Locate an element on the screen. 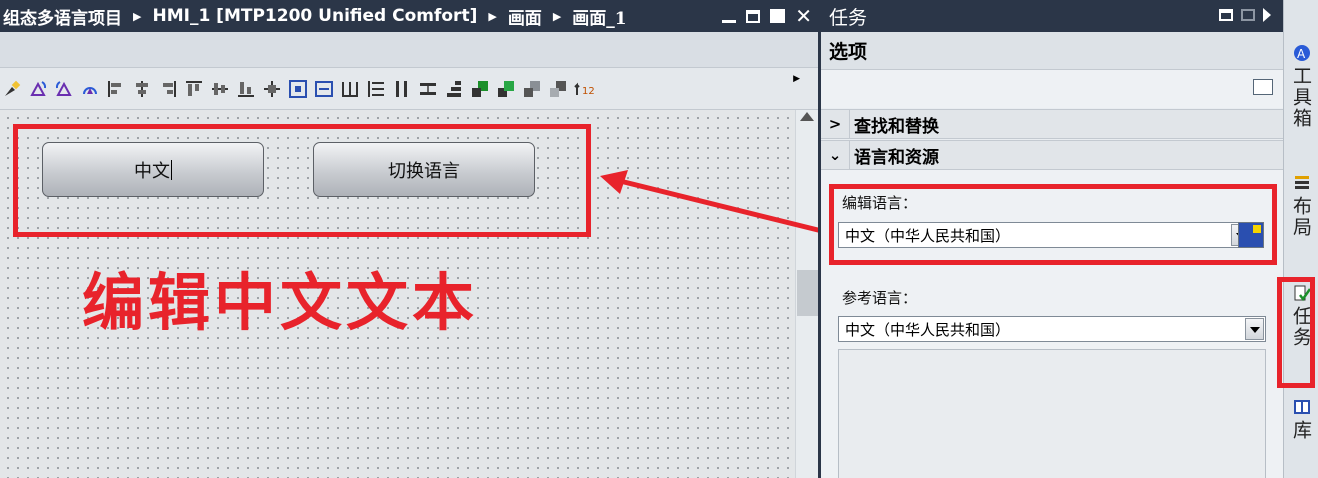 This screenshot has height=478, width=1318. side-tab-toolbox-label: 工具箱 is located at coordinates (1301, 97).